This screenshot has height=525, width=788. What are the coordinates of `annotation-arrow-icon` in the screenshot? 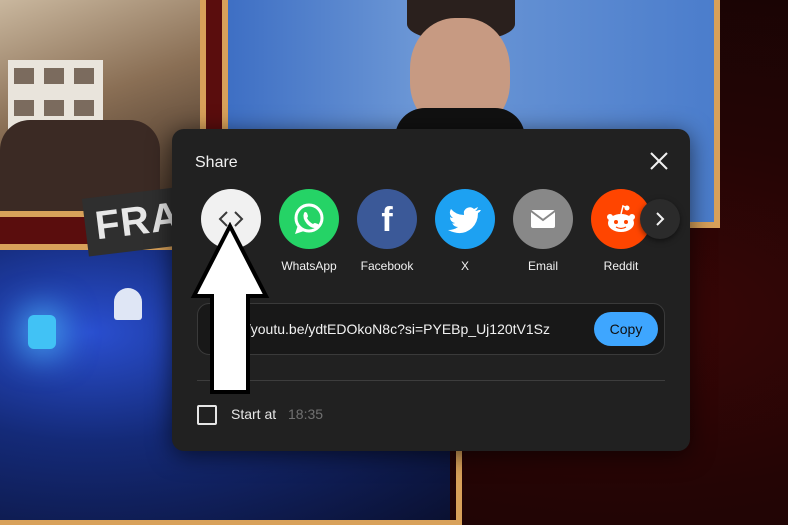 It's located at (230, 308).